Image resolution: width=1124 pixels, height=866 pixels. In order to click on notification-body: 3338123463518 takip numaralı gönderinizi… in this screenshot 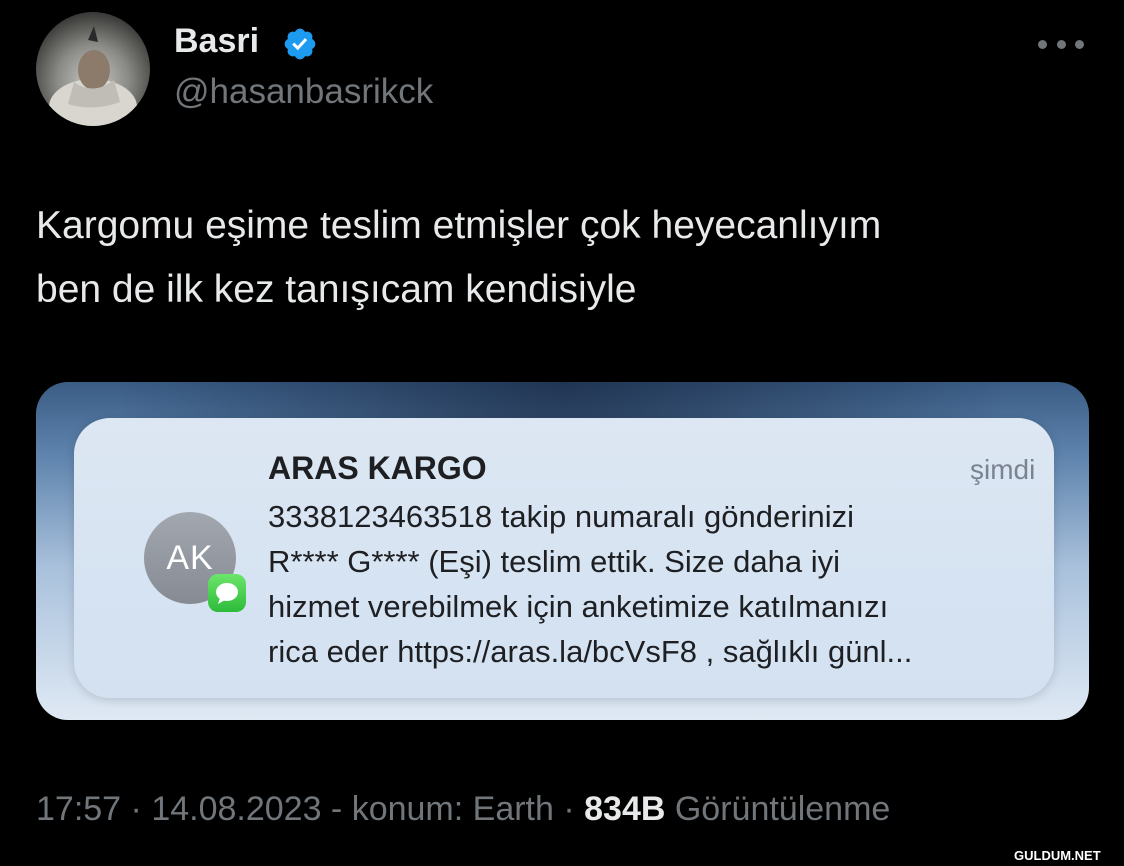, I will do `click(648, 584)`.